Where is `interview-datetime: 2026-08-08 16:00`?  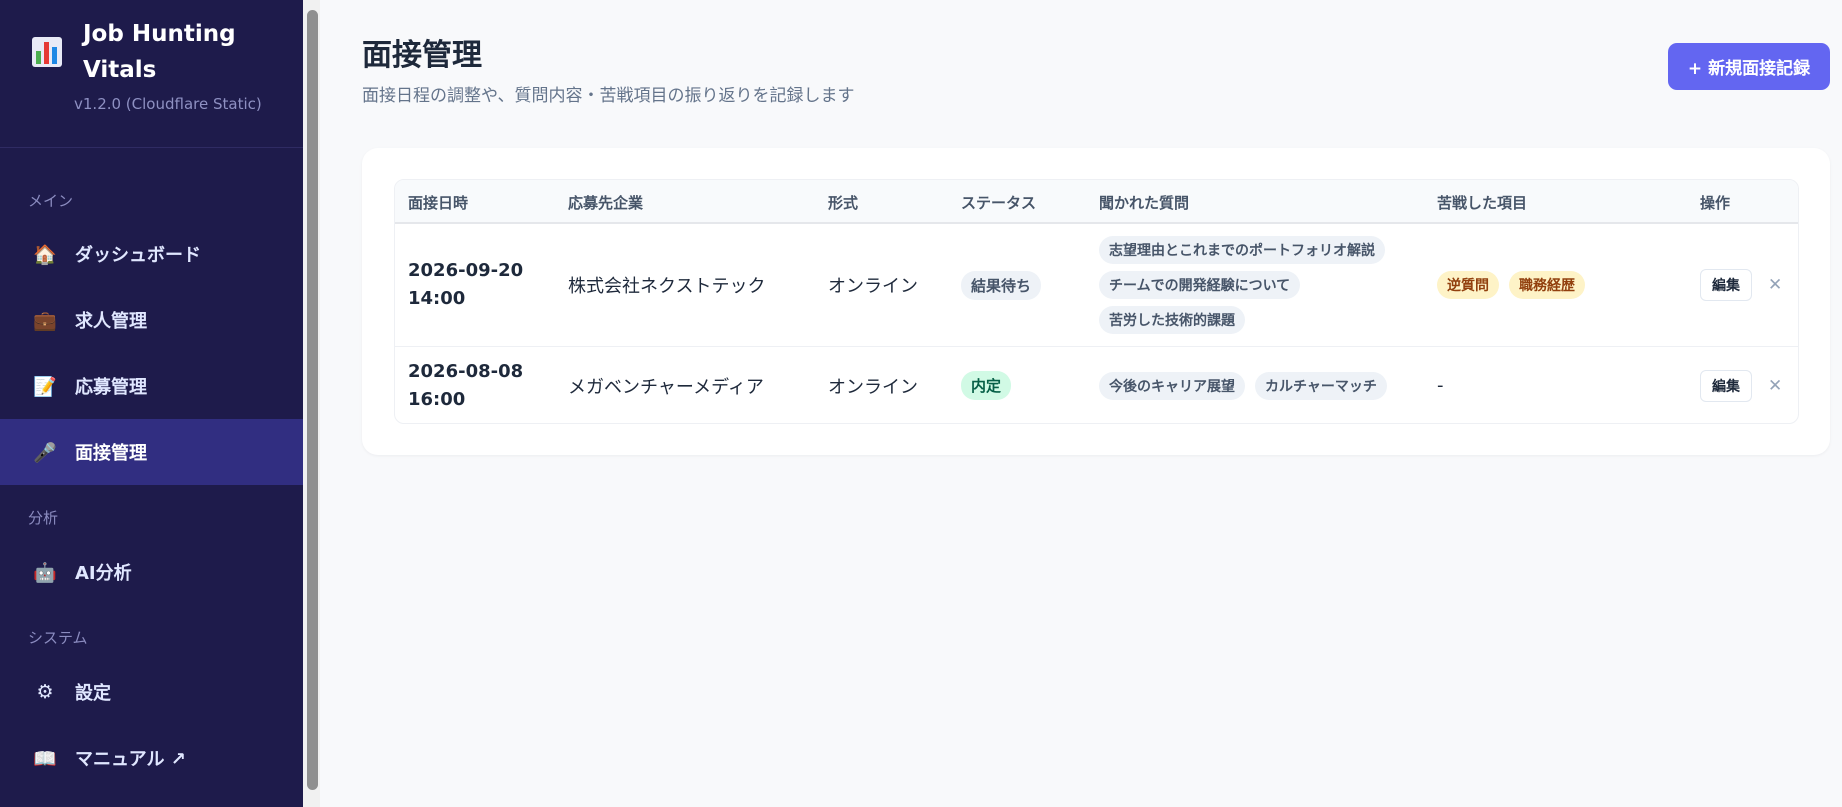 interview-datetime: 2026-08-08 16:00 is located at coordinates (465, 386).